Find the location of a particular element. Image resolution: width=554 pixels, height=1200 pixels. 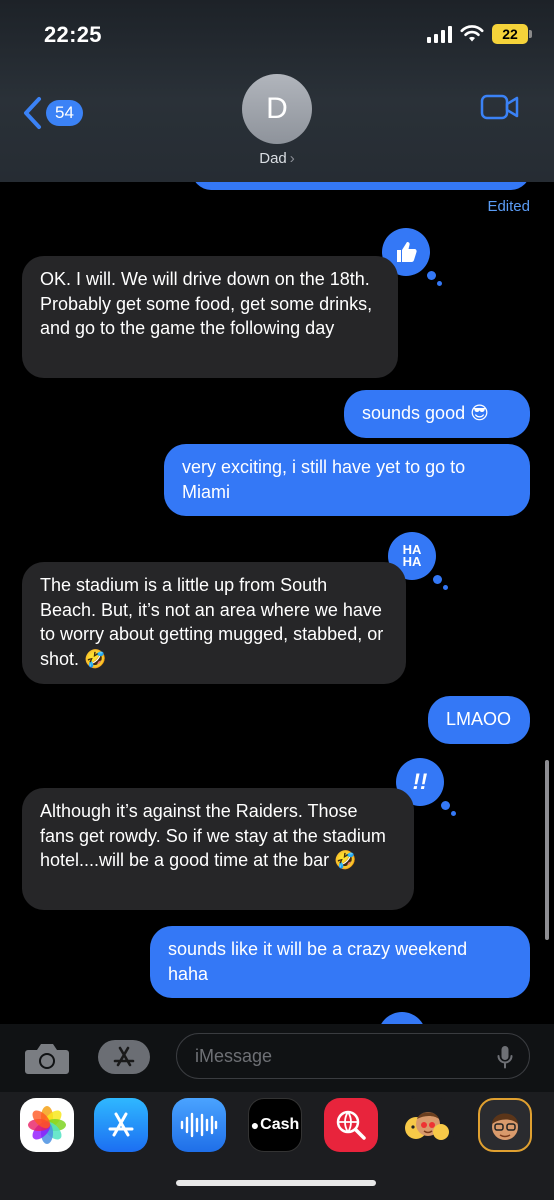

contact-name: Dad › is located at coordinates (277, 158).